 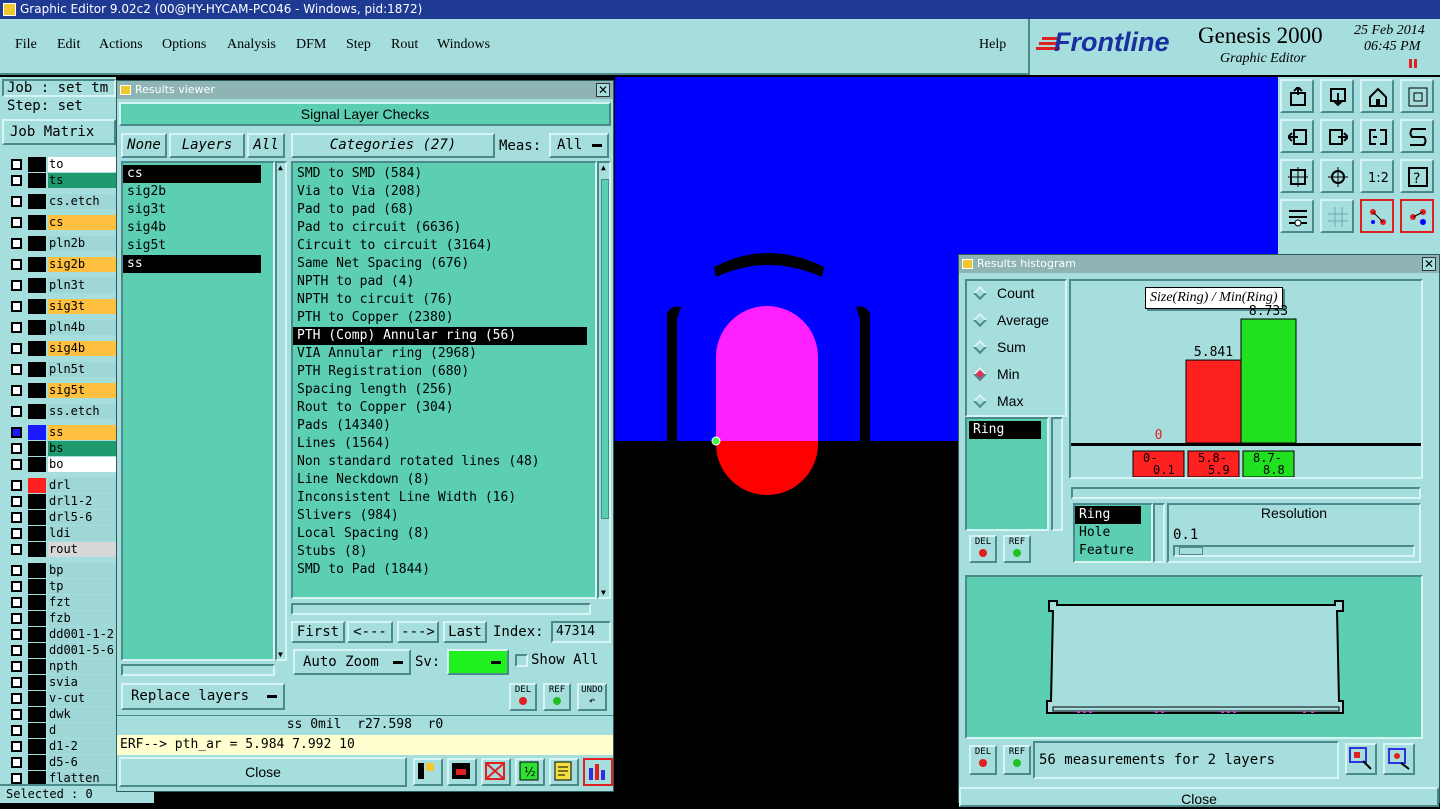 I want to click on layer-name: cs, so click(x=84, y=222).